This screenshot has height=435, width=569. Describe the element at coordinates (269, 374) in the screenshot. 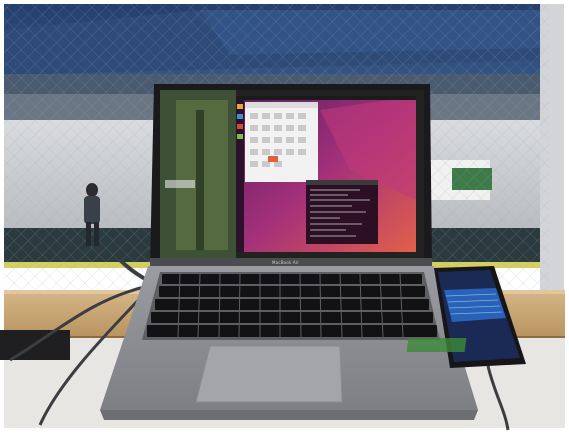

I see `trackpad` at that location.